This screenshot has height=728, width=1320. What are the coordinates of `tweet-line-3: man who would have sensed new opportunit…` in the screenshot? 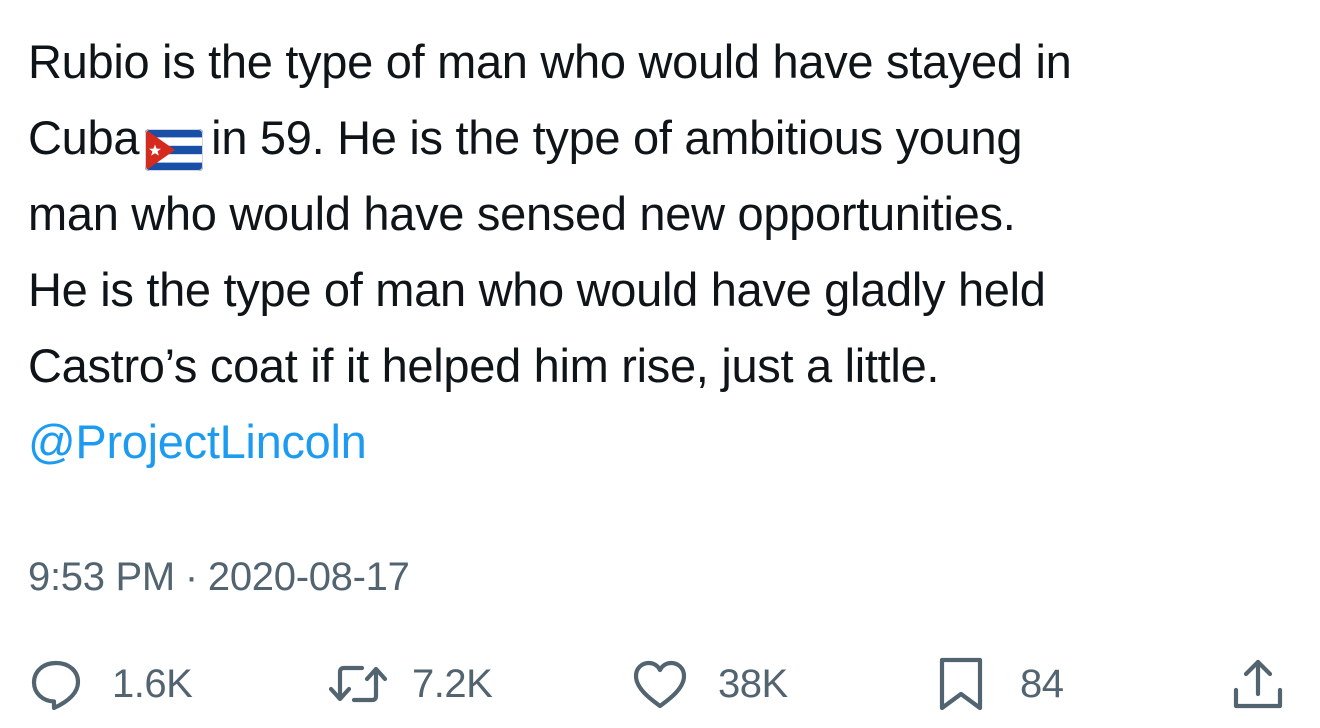 It's located at (522, 213).